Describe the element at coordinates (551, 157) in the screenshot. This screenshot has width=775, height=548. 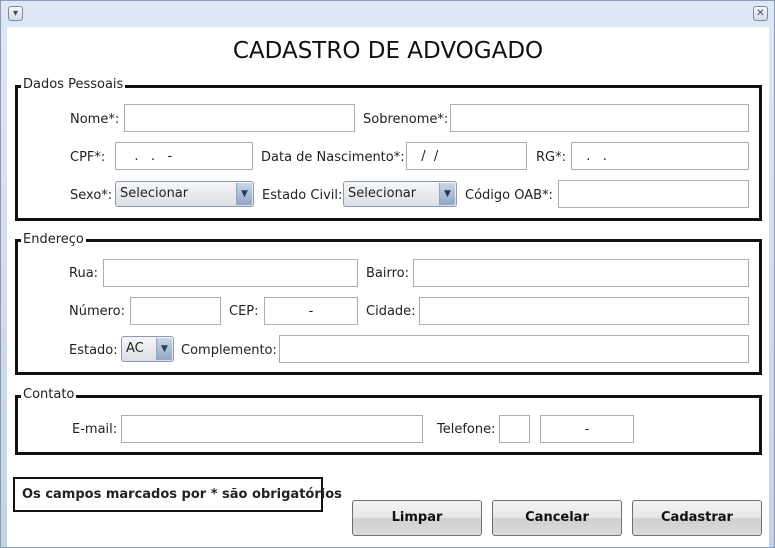
I see `rg-label: RG*:` at that location.